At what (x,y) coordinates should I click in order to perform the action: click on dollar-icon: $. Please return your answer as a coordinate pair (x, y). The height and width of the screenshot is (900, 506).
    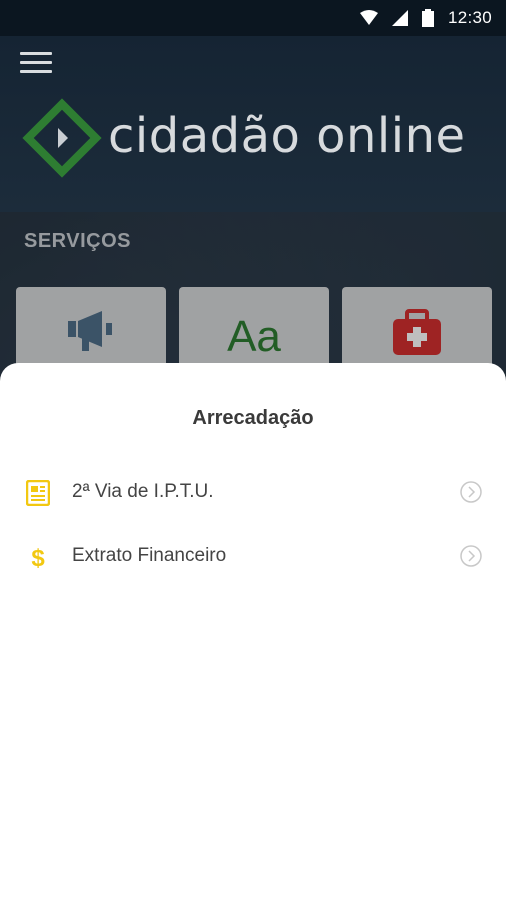
    Looking at the image, I should click on (38, 557).